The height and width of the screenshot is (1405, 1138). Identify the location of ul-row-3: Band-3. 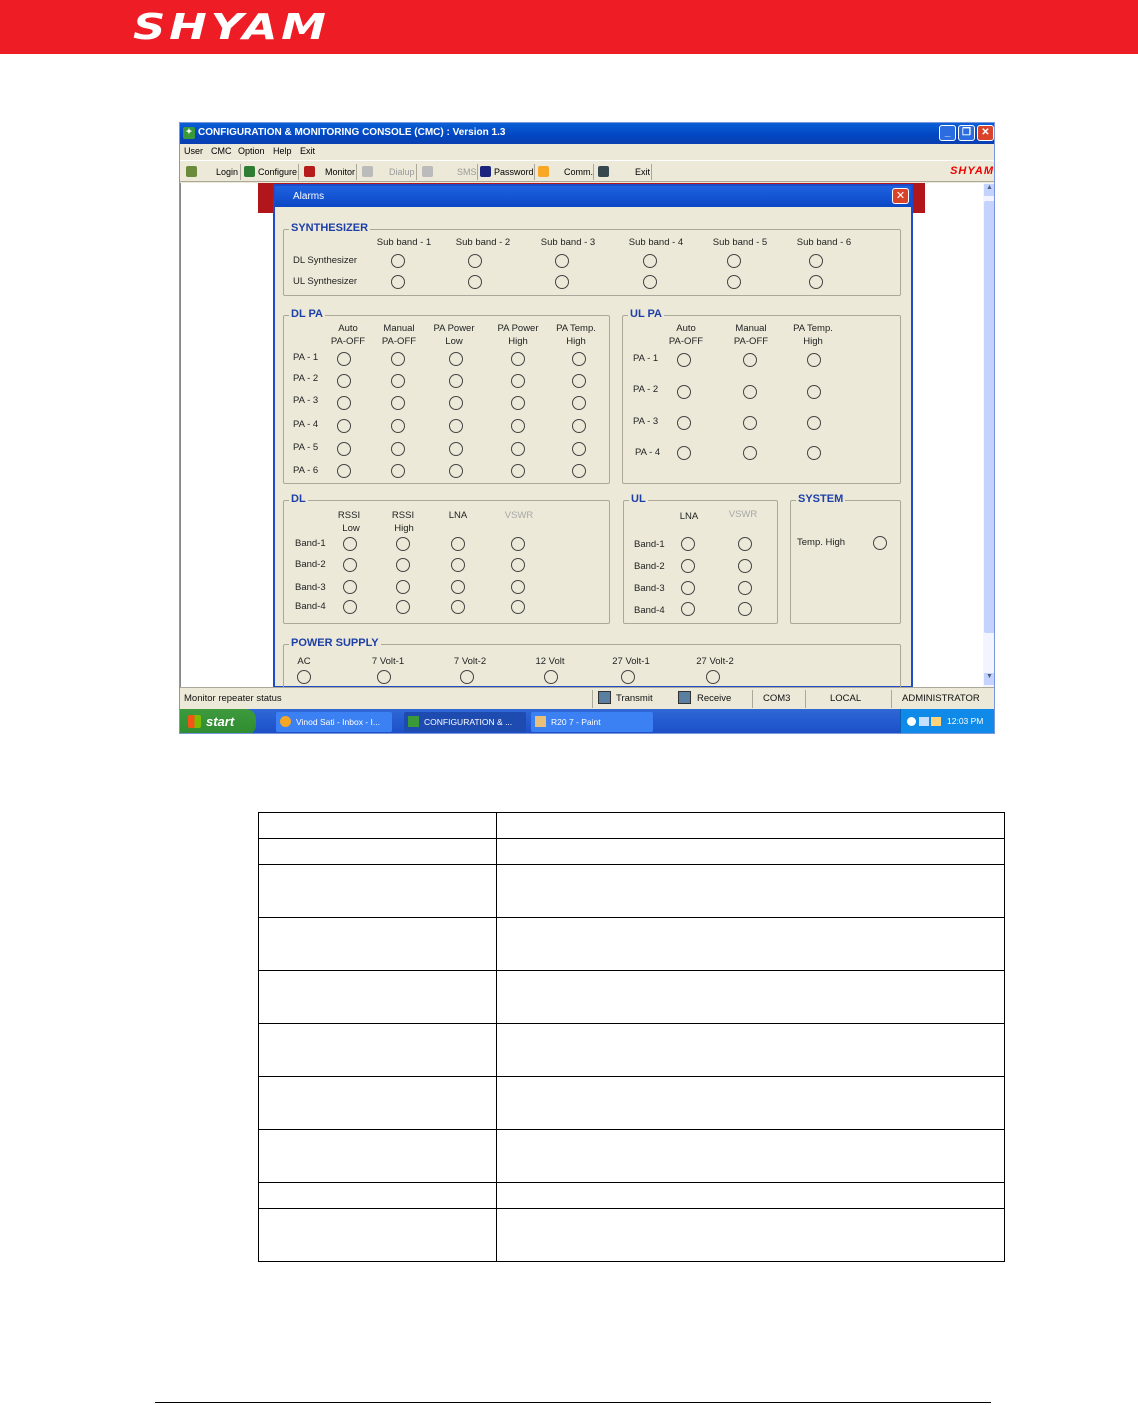
(649, 588).